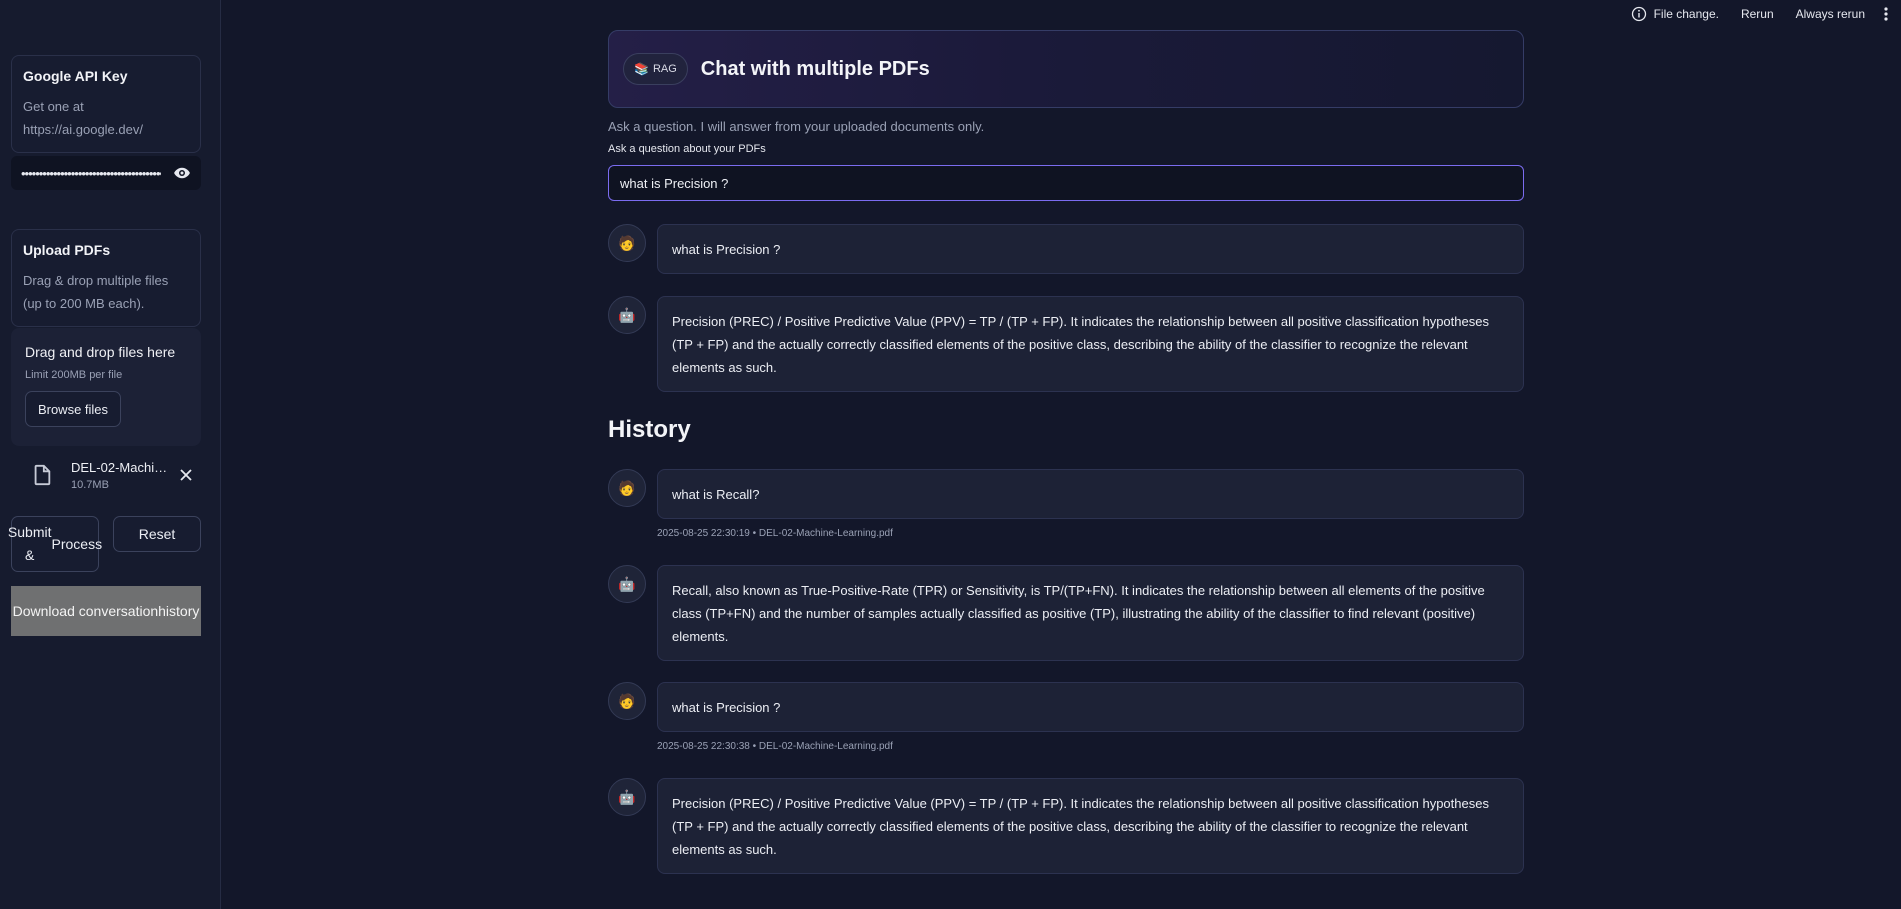 This screenshot has height=909, width=1901. What do you see at coordinates (641, 69) in the screenshot?
I see `books-icon: 📚` at bounding box center [641, 69].